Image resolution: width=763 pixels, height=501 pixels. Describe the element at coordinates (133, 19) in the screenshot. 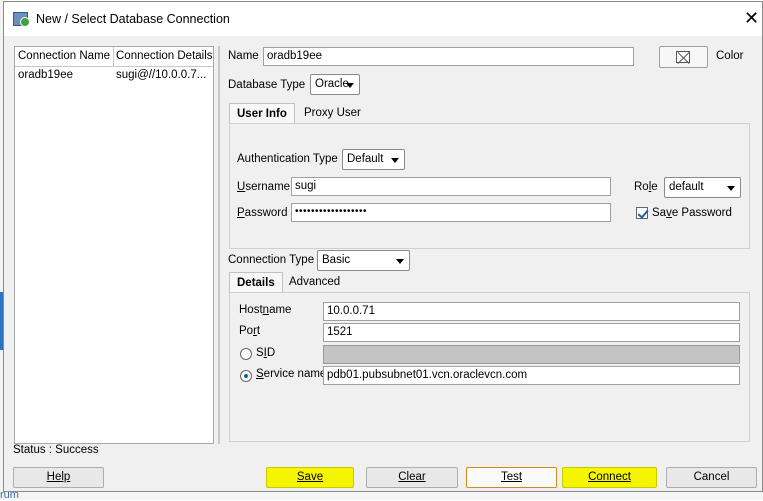

I see `window-title: New / Select Database Connection` at that location.